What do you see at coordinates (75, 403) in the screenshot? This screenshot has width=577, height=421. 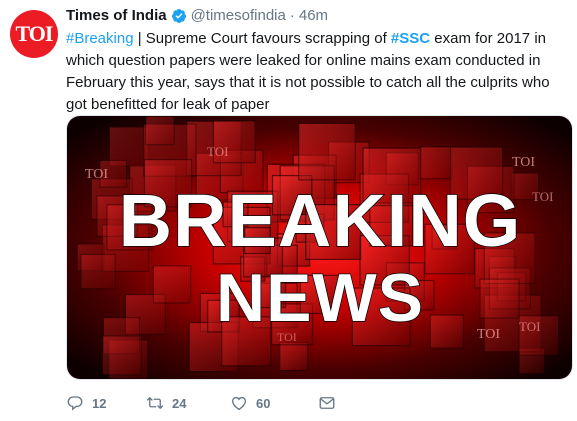 I see `reply-icon` at bounding box center [75, 403].